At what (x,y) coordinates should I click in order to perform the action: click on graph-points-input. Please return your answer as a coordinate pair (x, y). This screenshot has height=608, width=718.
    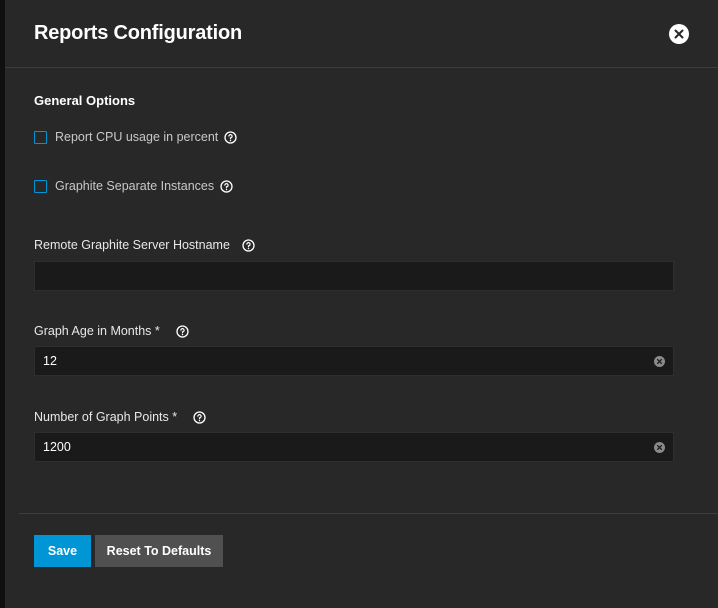
    Looking at the image, I should click on (339, 447).